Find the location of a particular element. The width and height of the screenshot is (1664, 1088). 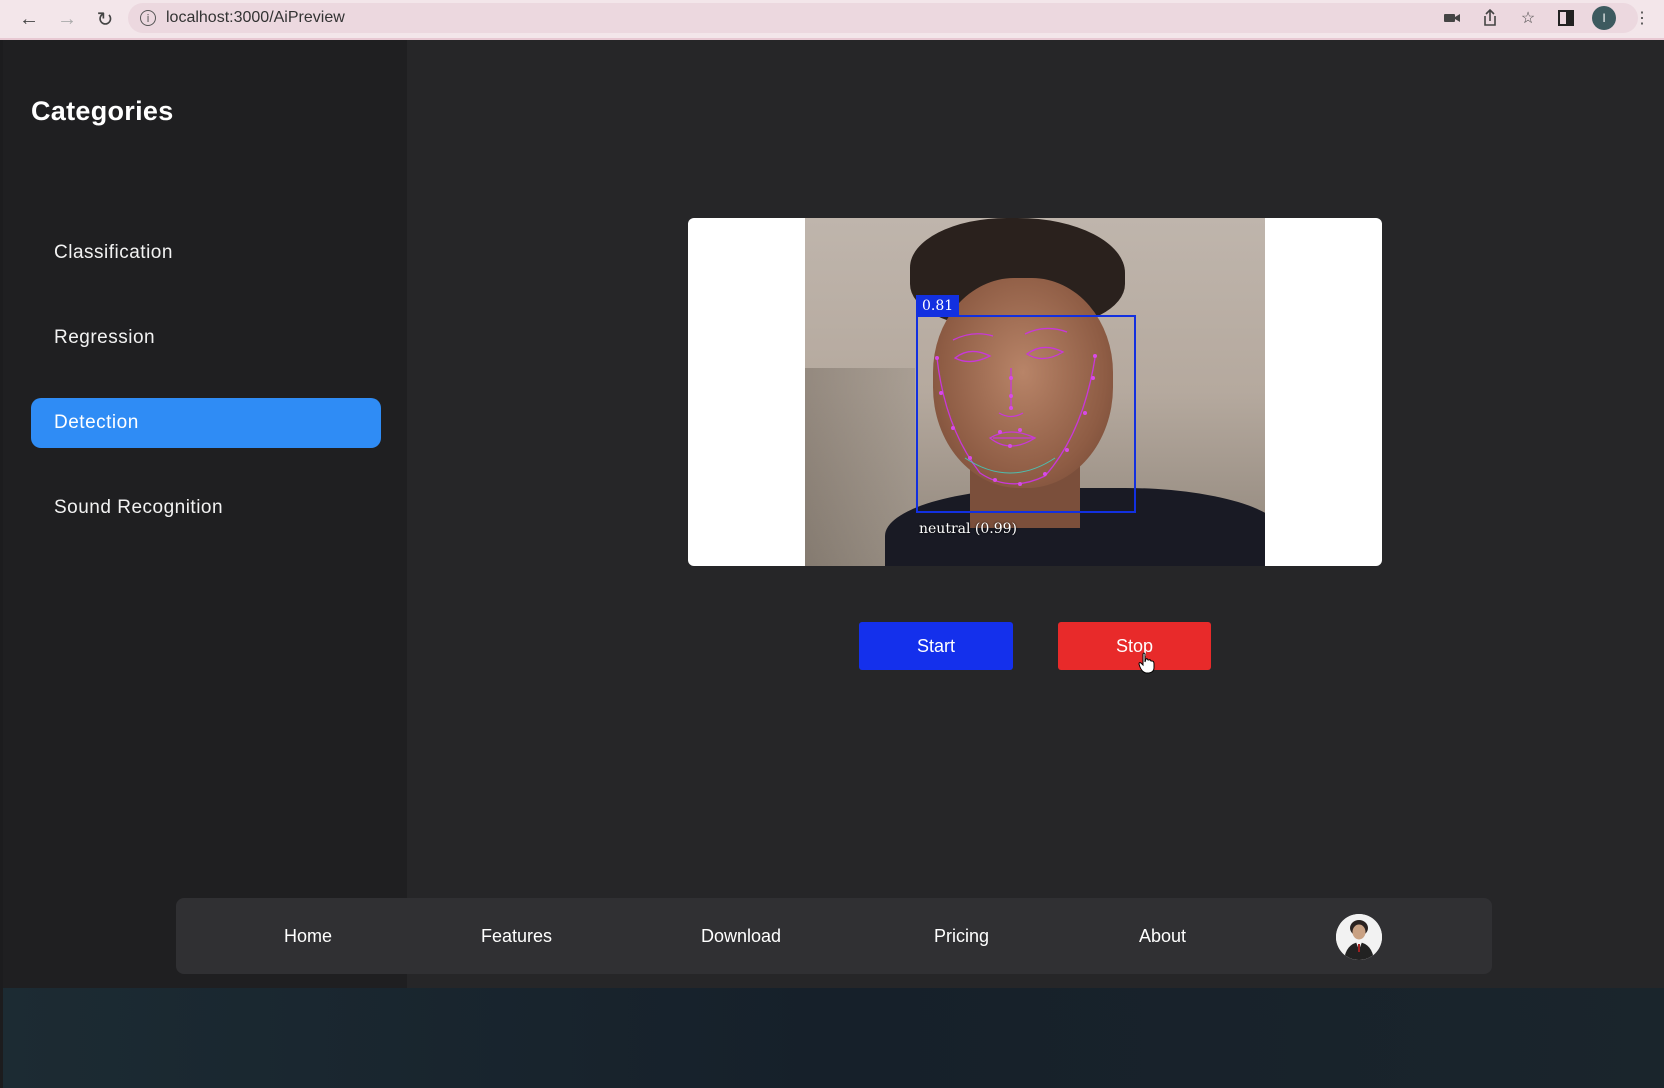

menu-kebab-icon: ⋮ is located at coordinates (1642, 18).